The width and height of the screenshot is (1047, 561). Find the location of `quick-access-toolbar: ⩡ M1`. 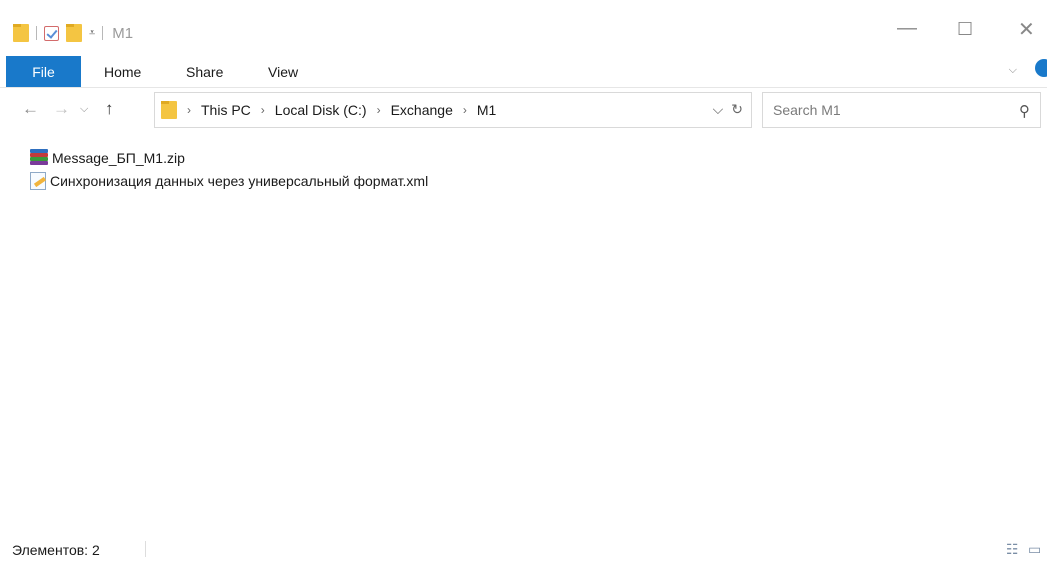

quick-access-toolbar: ⩡ M1 is located at coordinates (73, 33).